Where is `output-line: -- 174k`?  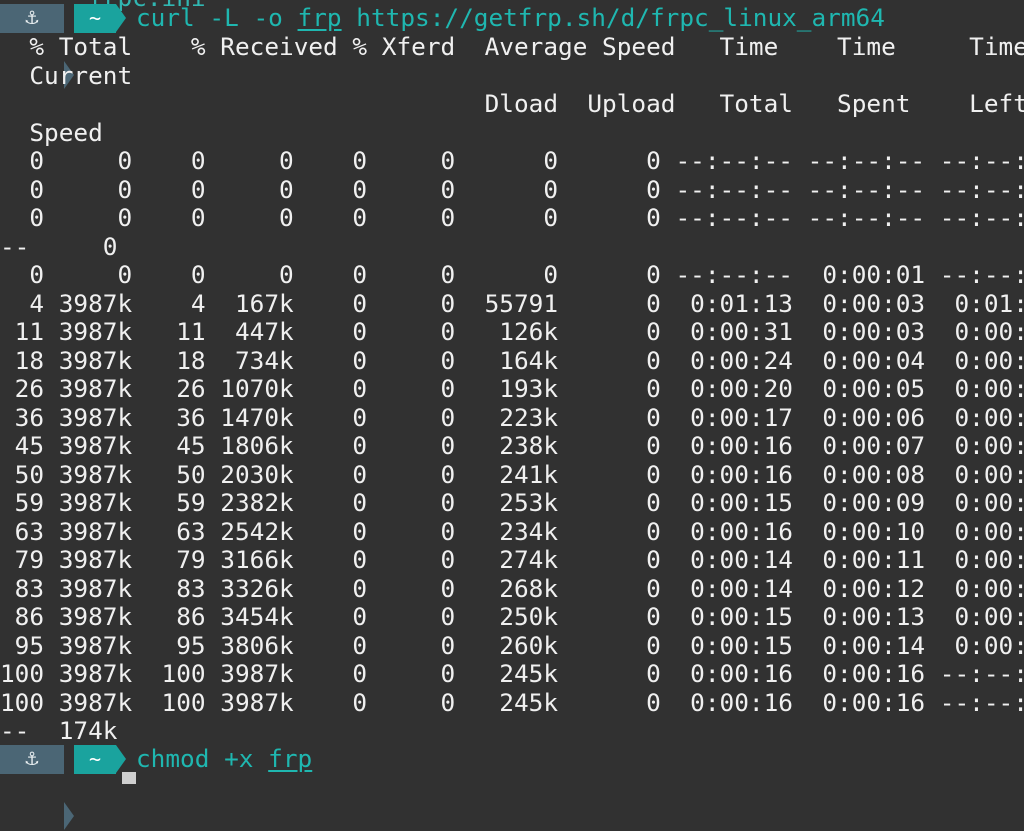
output-line: -- 174k is located at coordinates (59, 730).